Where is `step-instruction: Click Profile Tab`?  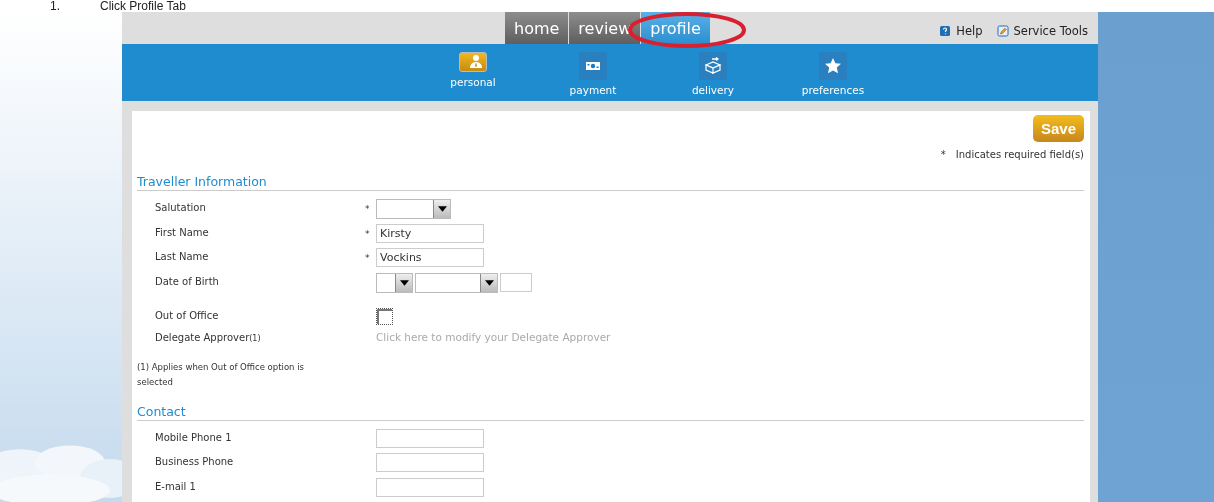
step-instruction: Click Profile Tab is located at coordinates (143, 6).